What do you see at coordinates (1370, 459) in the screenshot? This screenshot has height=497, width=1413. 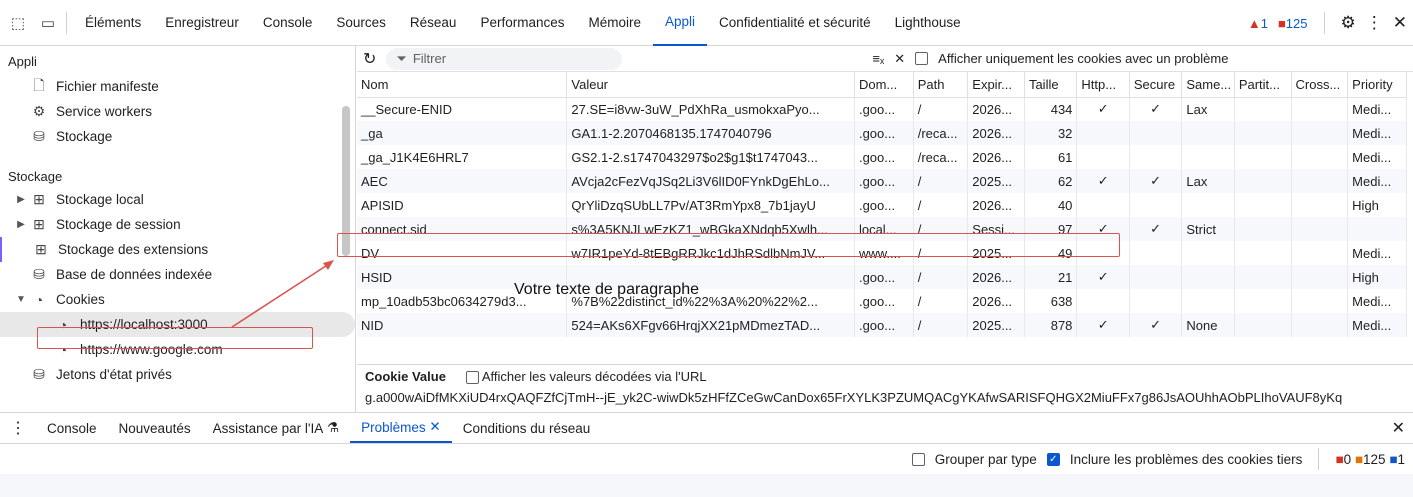 I see `issue-counts: ■0 ■125 ■1` at bounding box center [1370, 459].